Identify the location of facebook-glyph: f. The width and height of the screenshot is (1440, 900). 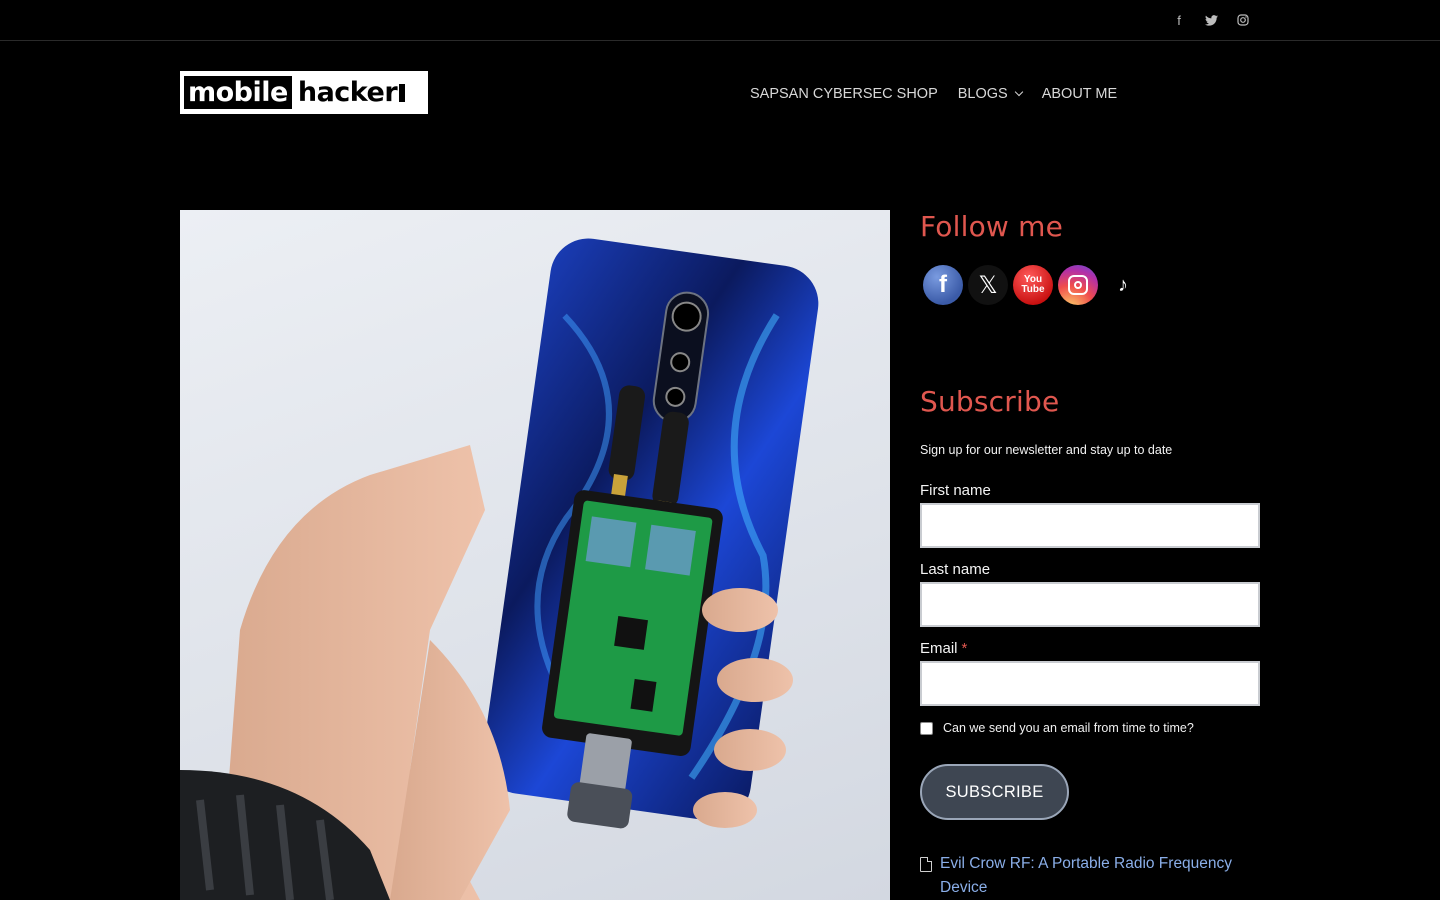
(943, 284).